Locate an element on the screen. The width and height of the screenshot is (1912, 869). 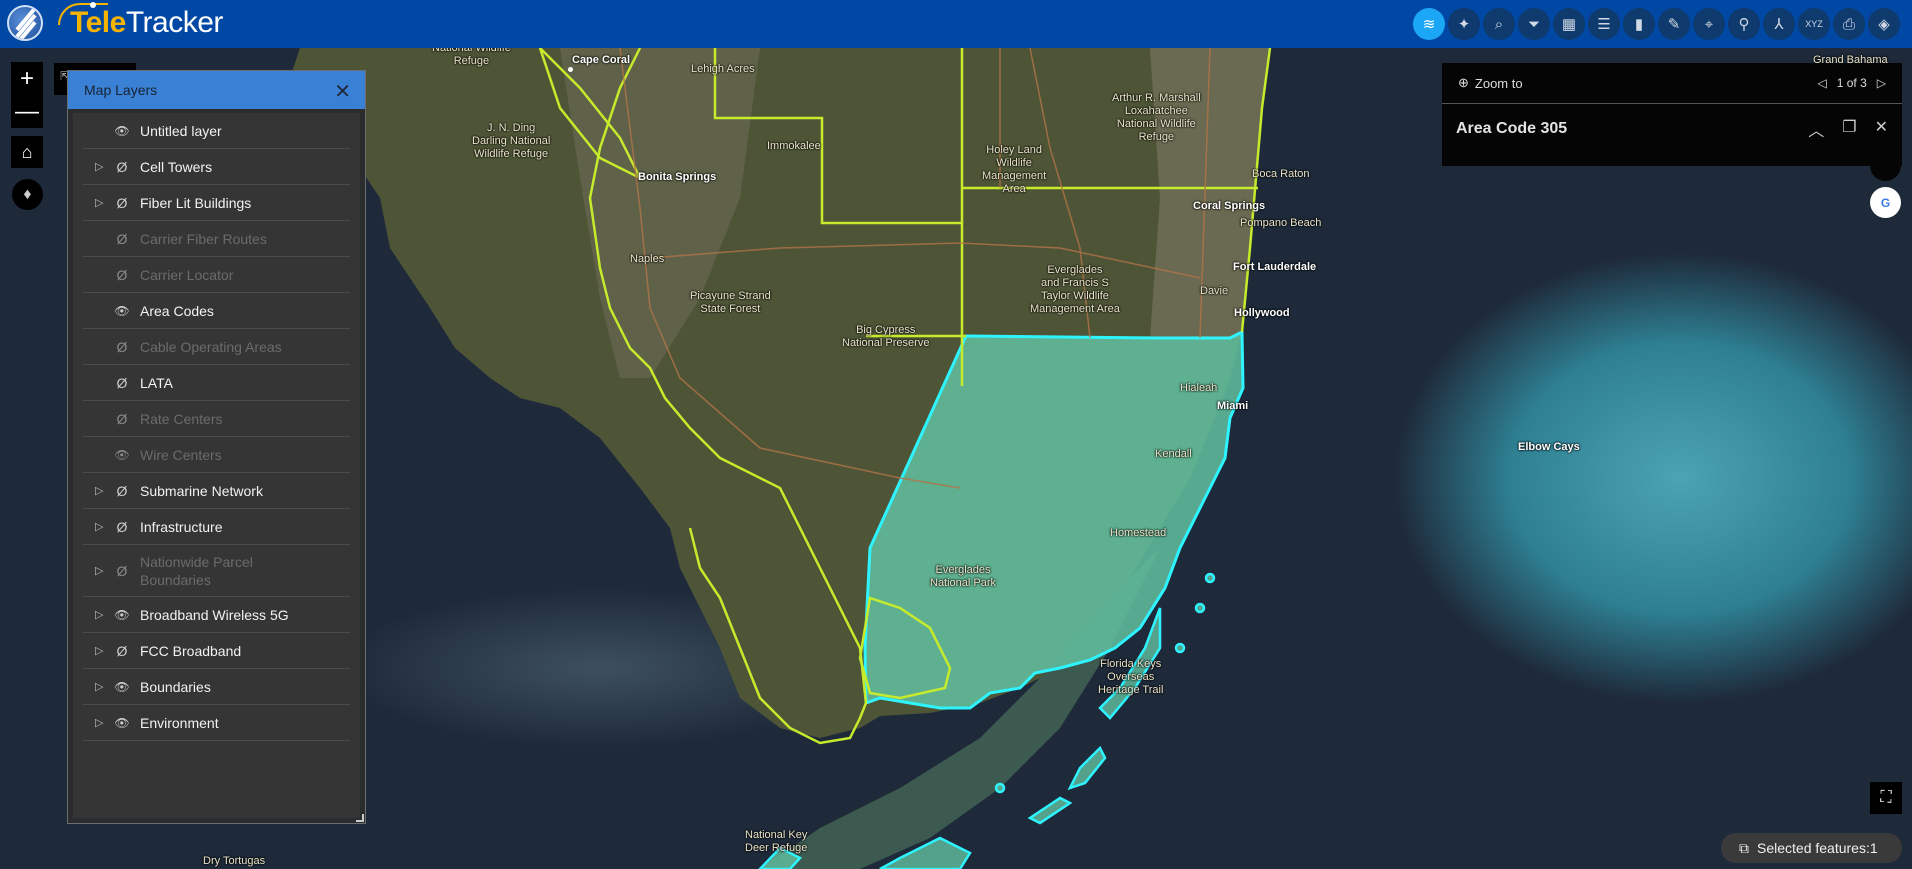
filter-icon: ⏷ is located at coordinates (1533, 24).